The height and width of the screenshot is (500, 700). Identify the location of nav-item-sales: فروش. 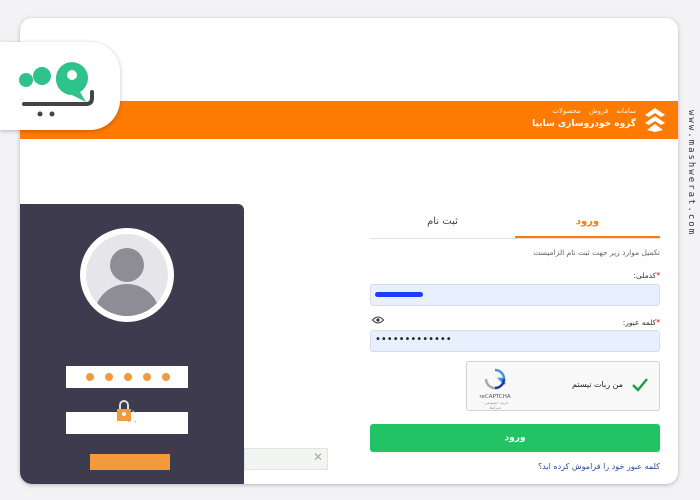
(598, 111).